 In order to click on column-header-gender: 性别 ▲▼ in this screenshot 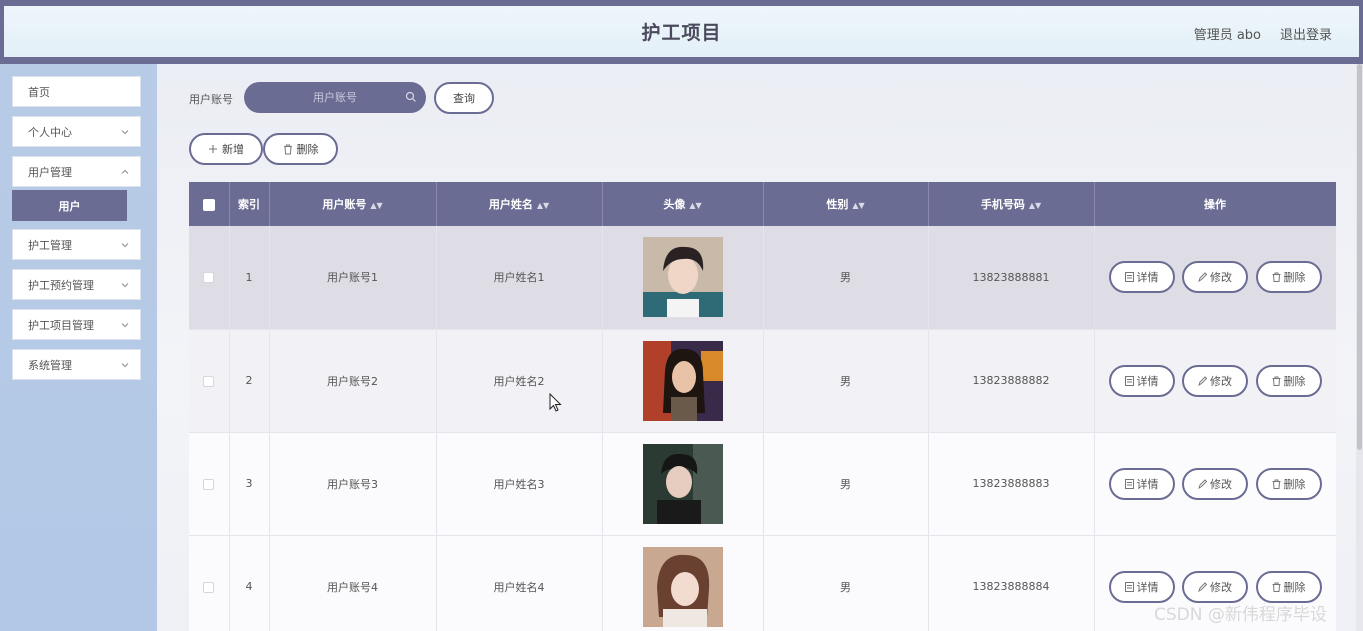, I will do `click(846, 204)`.